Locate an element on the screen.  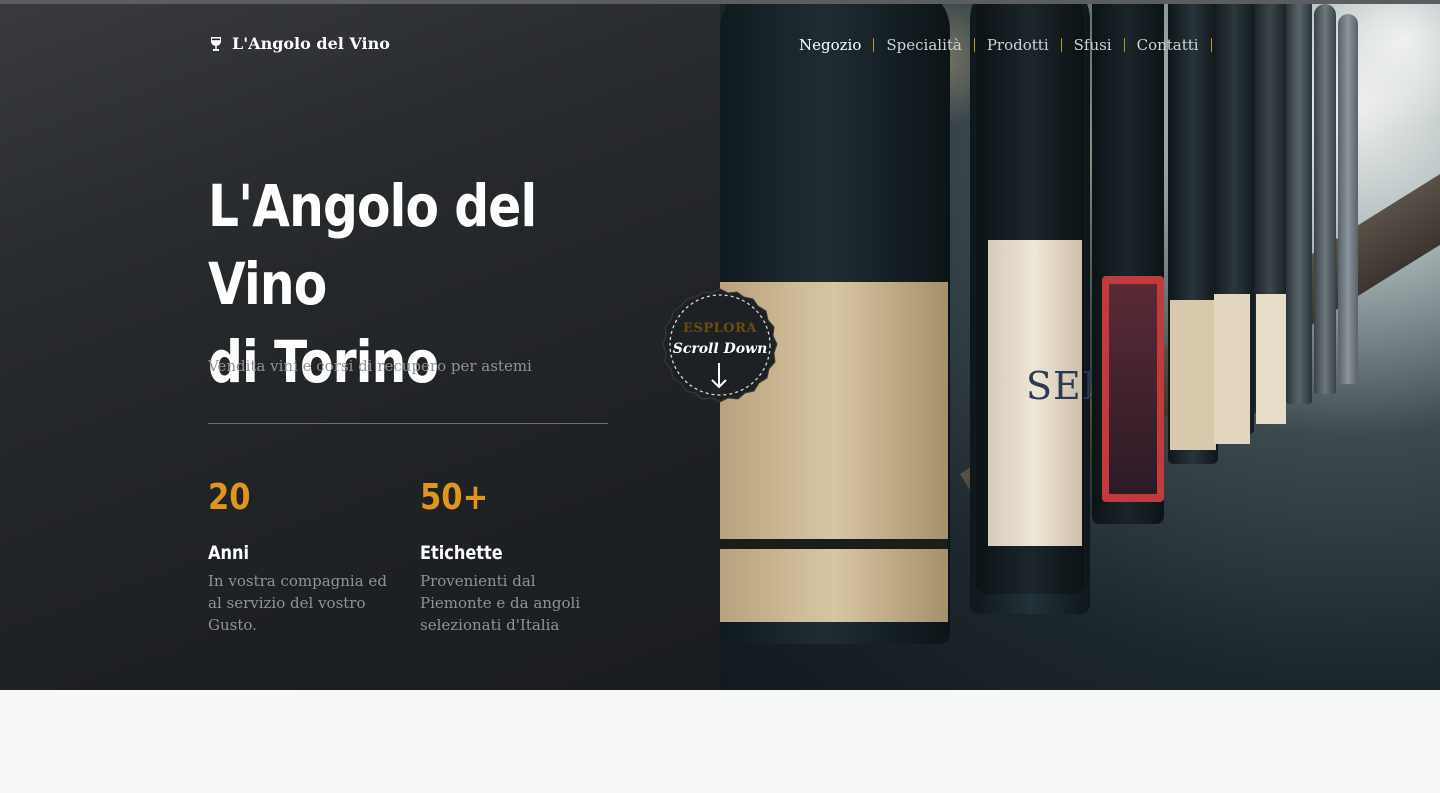
wine-glass-icon is located at coordinates (216, 43).